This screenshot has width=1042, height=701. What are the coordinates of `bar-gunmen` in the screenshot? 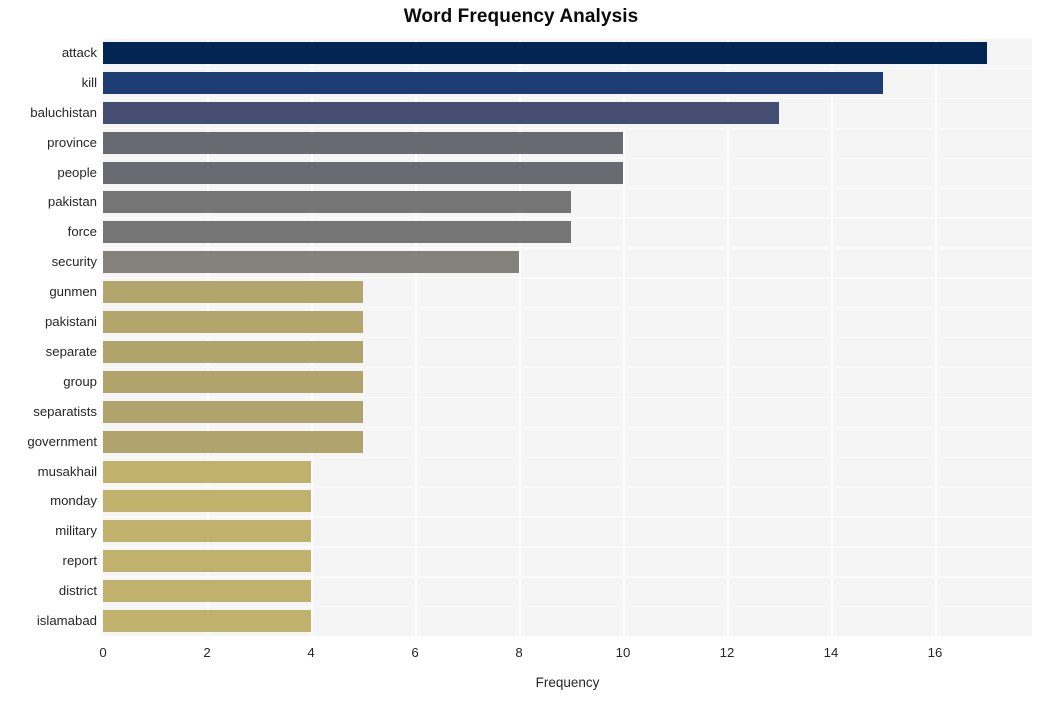 It's located at (233, 292).